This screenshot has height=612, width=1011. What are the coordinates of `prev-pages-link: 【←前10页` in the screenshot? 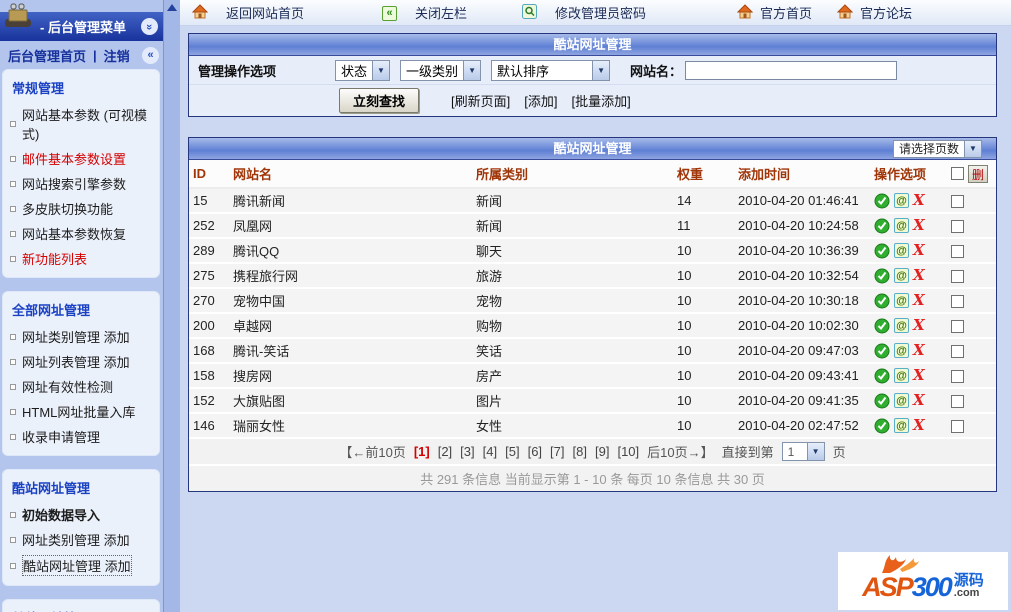 It's located at (372, 451).